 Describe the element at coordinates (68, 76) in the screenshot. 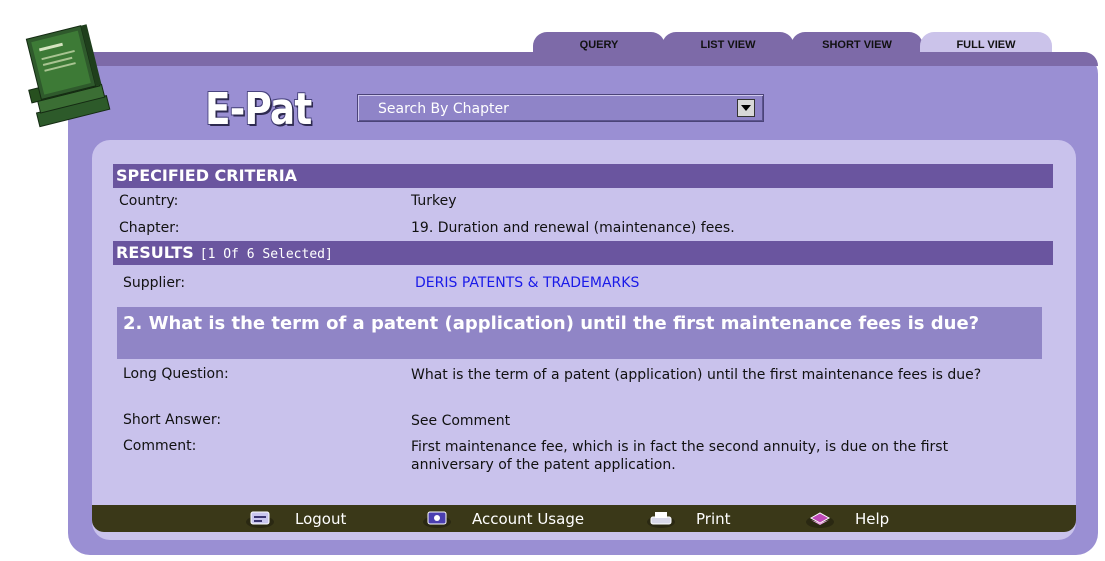

I see `books-logo-icon` at that location.